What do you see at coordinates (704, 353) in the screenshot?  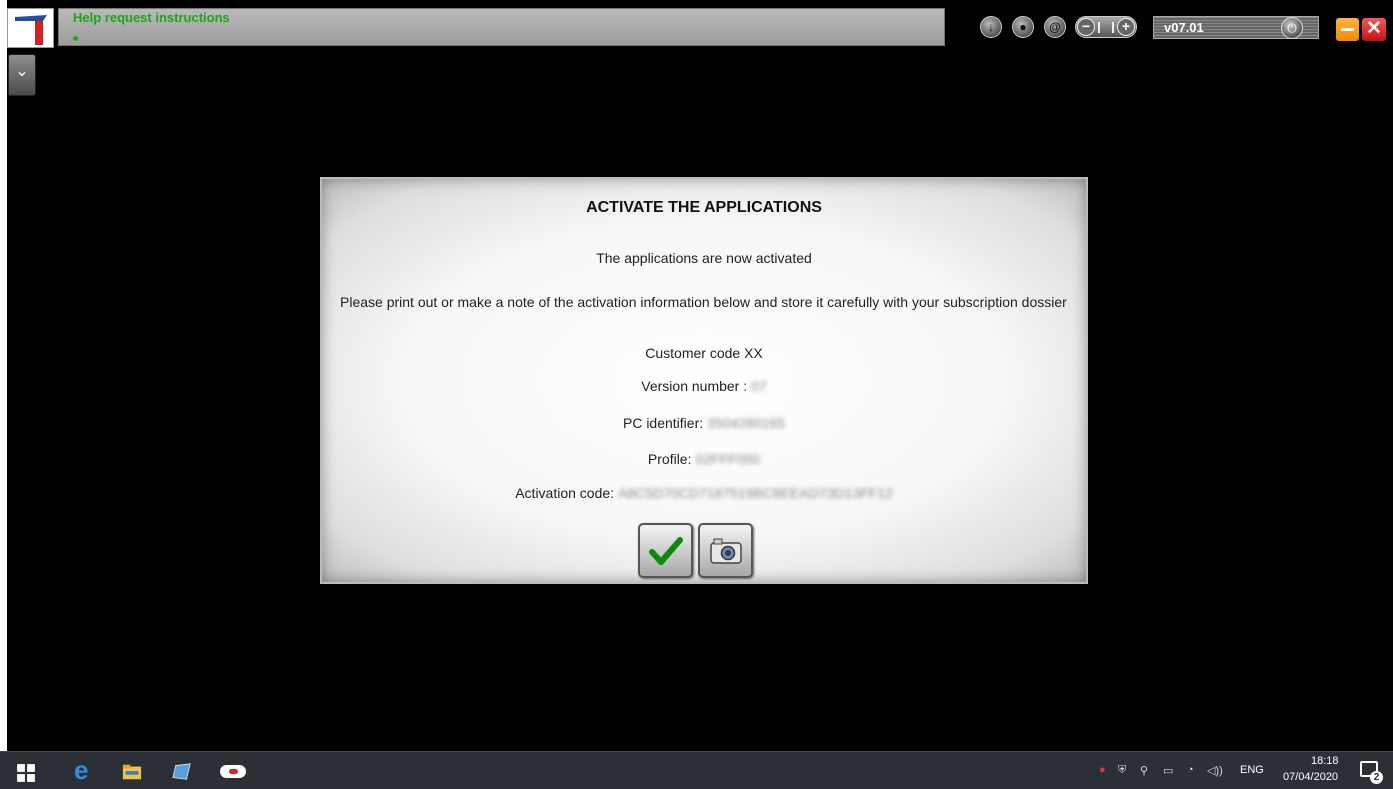 I see `customer-code: Customer code XX` at bounding box center [704, 353].